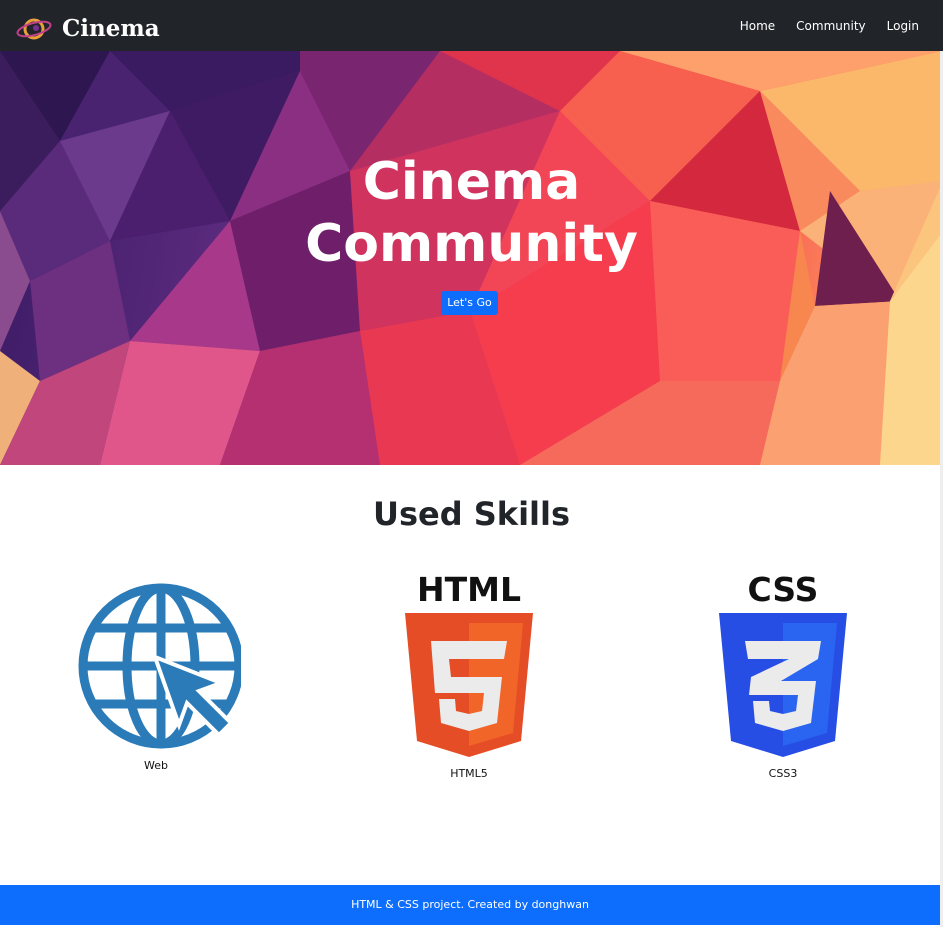  I want to click on nav-link-home: Home, so click(757, 26).